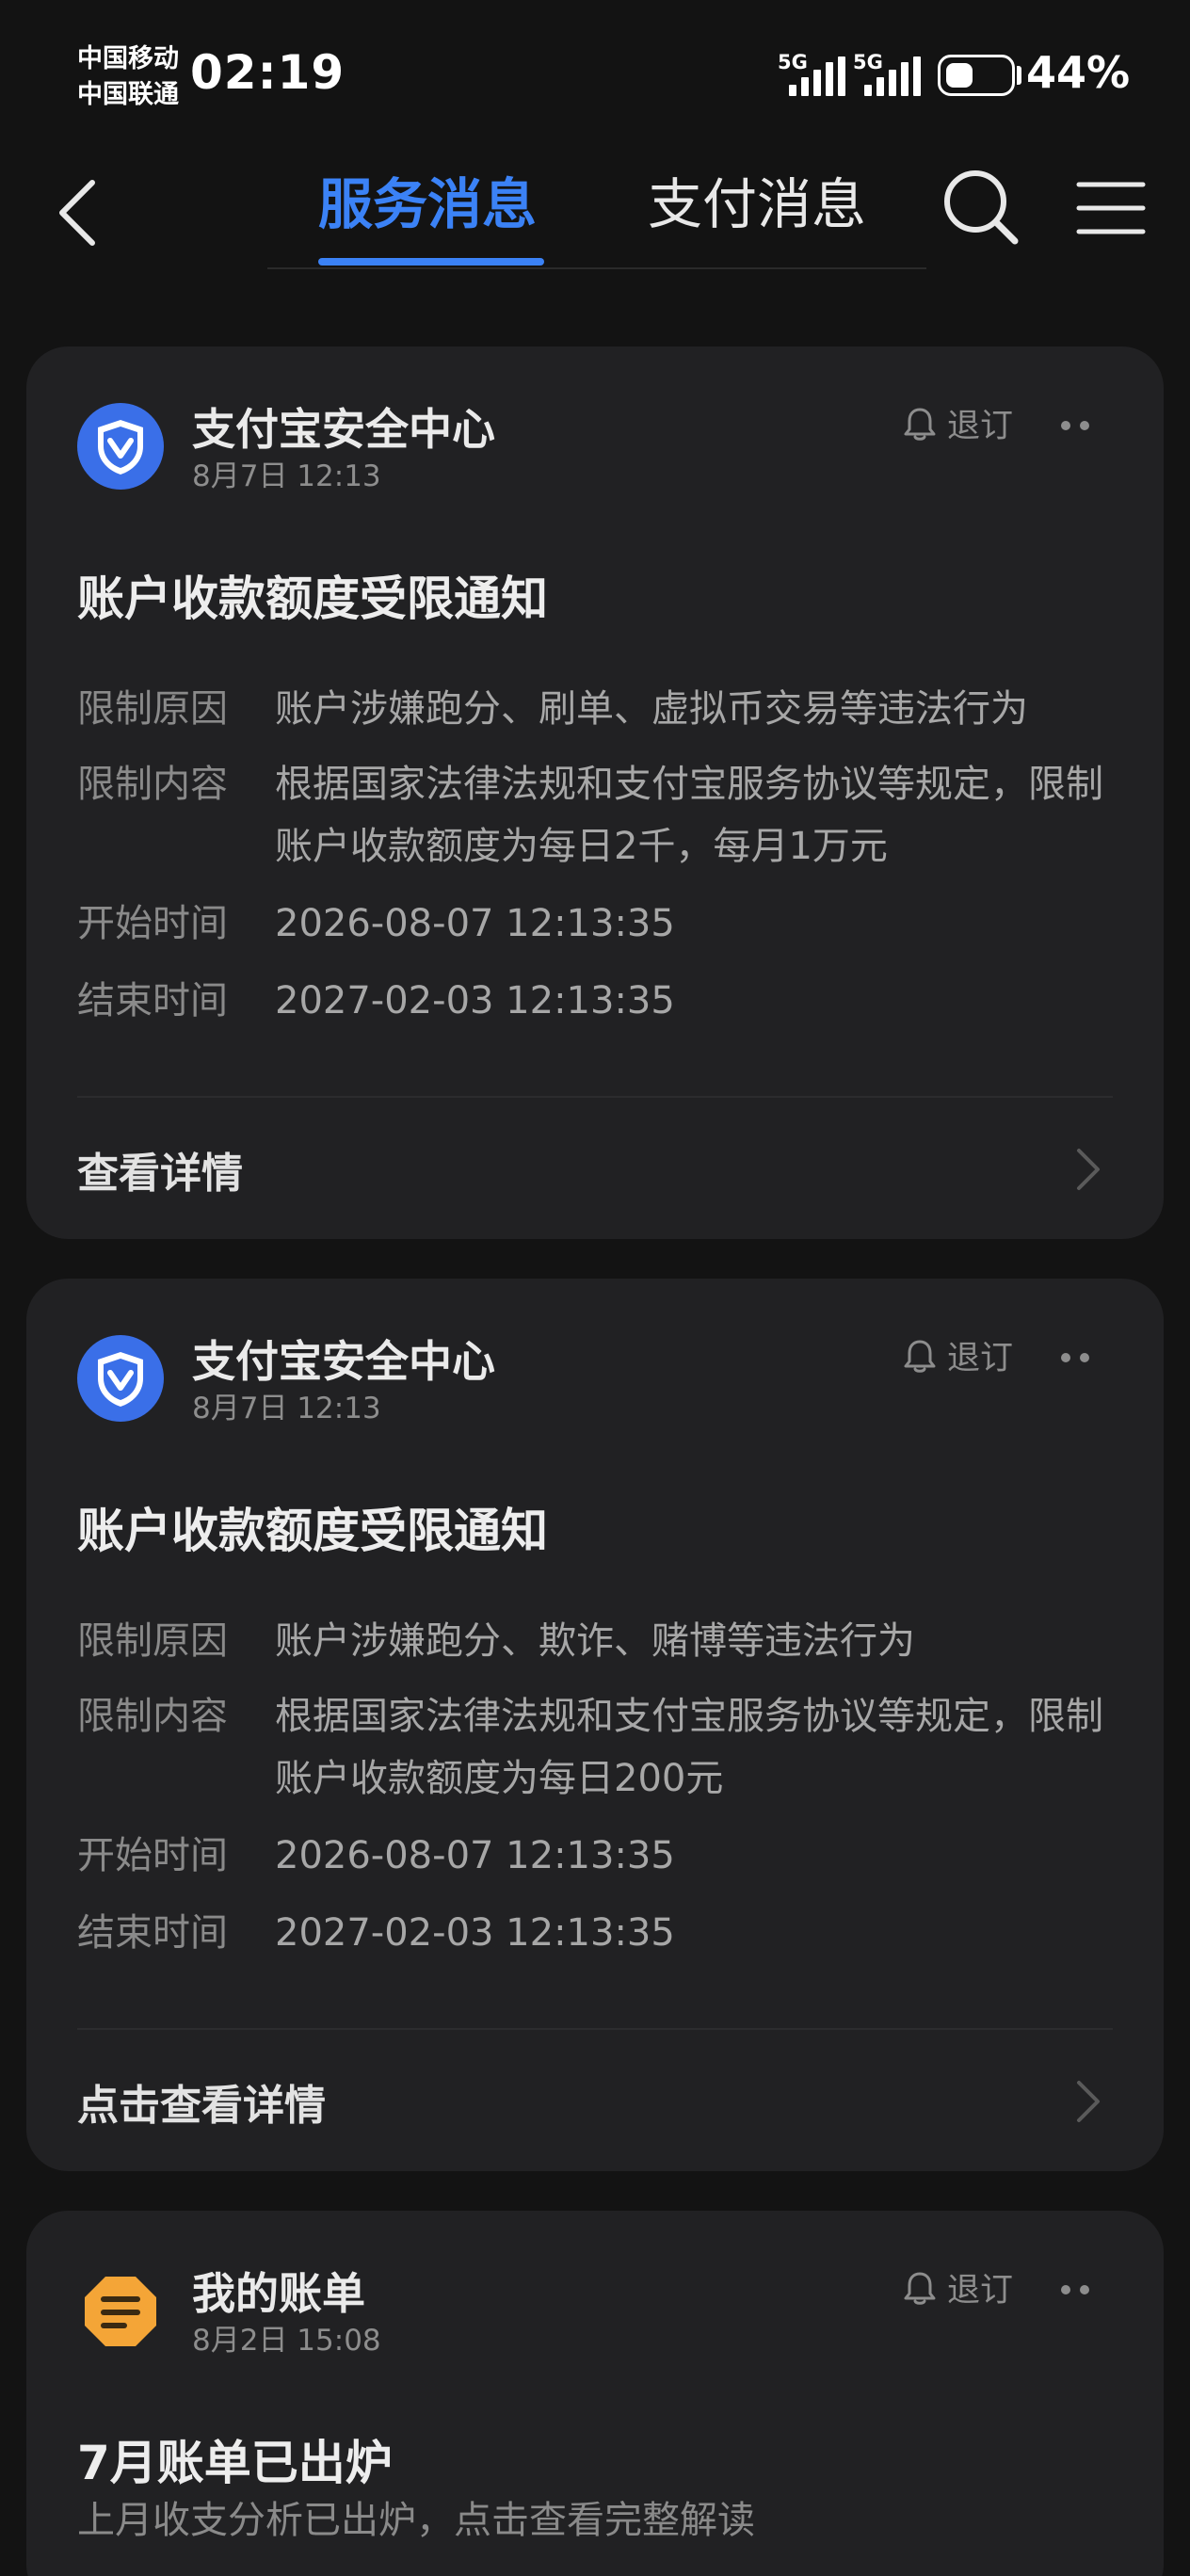 The width and height of the screenshot is (1190, 2576). Describe the element at coordinates (428, 199) in the screenshot. I see `tab-service-messages: 服务消息` at that location.